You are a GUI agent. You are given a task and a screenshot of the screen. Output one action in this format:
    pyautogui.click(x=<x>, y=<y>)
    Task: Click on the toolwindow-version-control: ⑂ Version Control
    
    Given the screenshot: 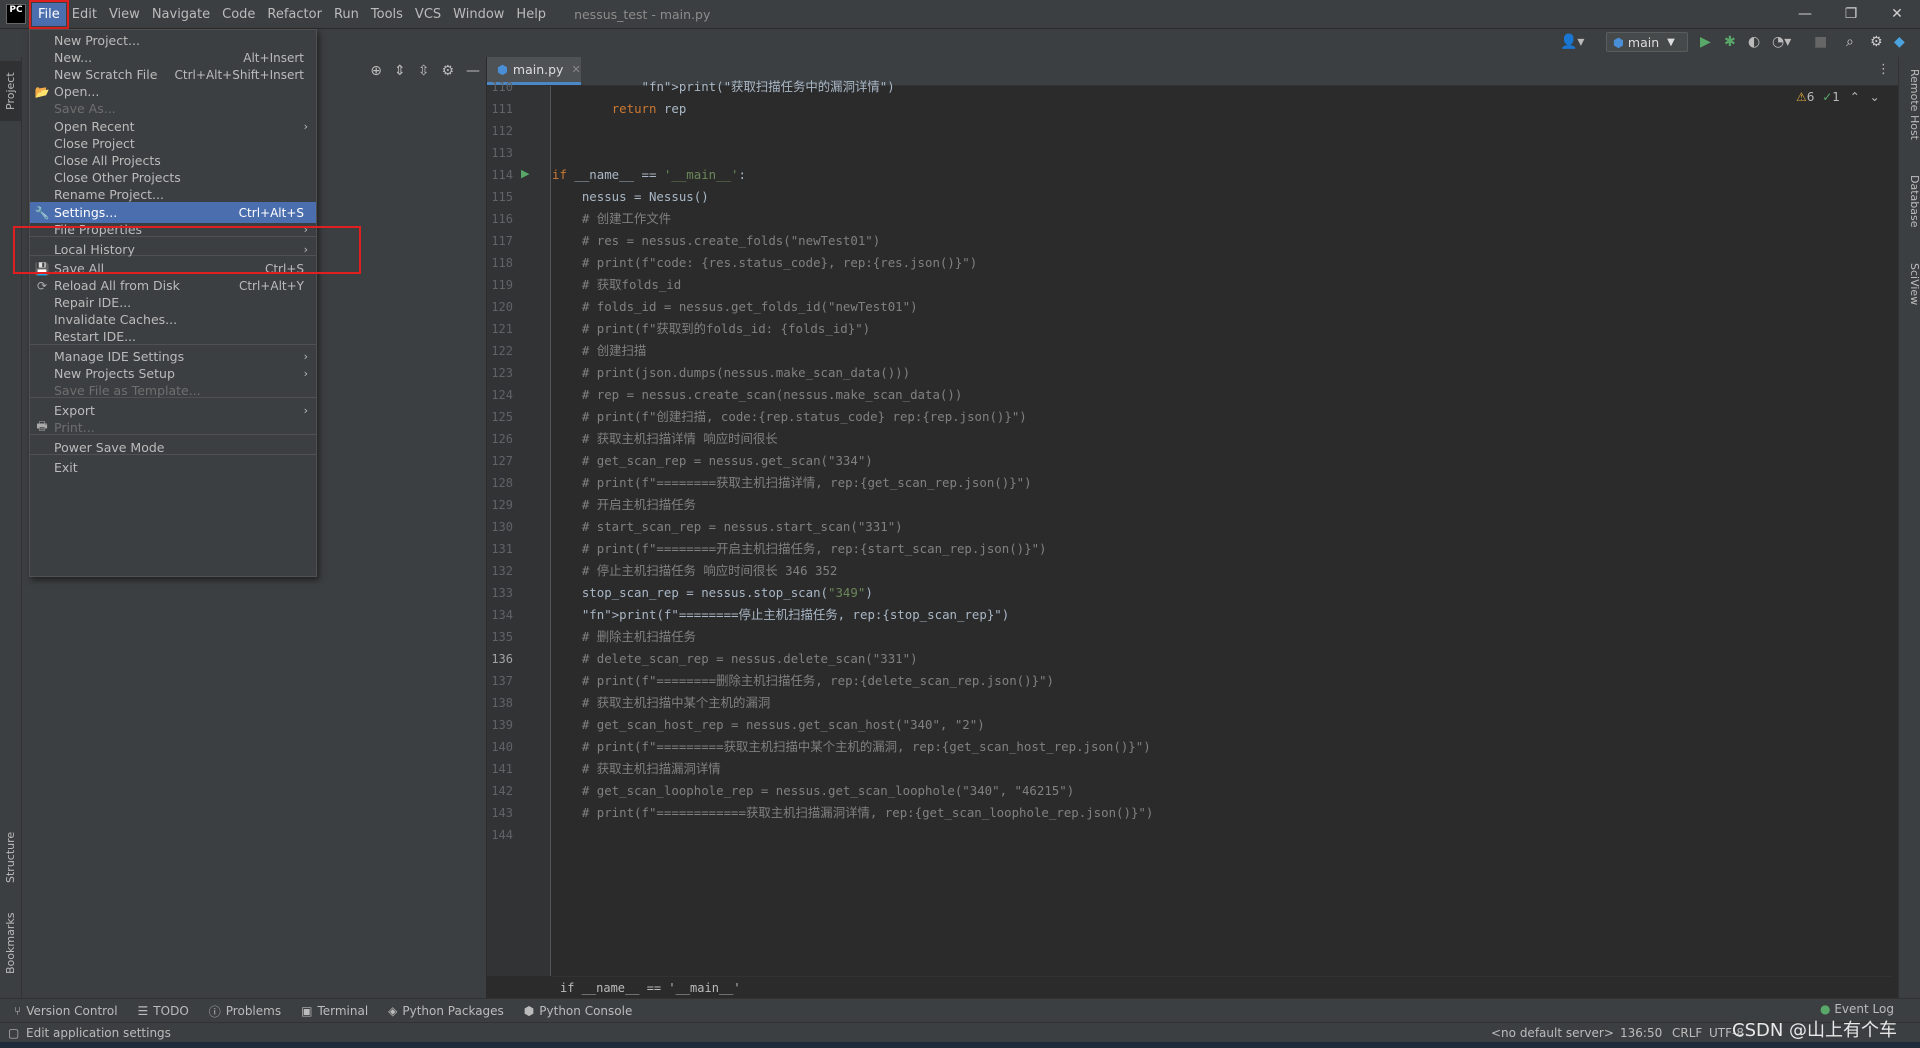 What is the action you would take?
    pyautogui.click(x=66, y=1011)
    